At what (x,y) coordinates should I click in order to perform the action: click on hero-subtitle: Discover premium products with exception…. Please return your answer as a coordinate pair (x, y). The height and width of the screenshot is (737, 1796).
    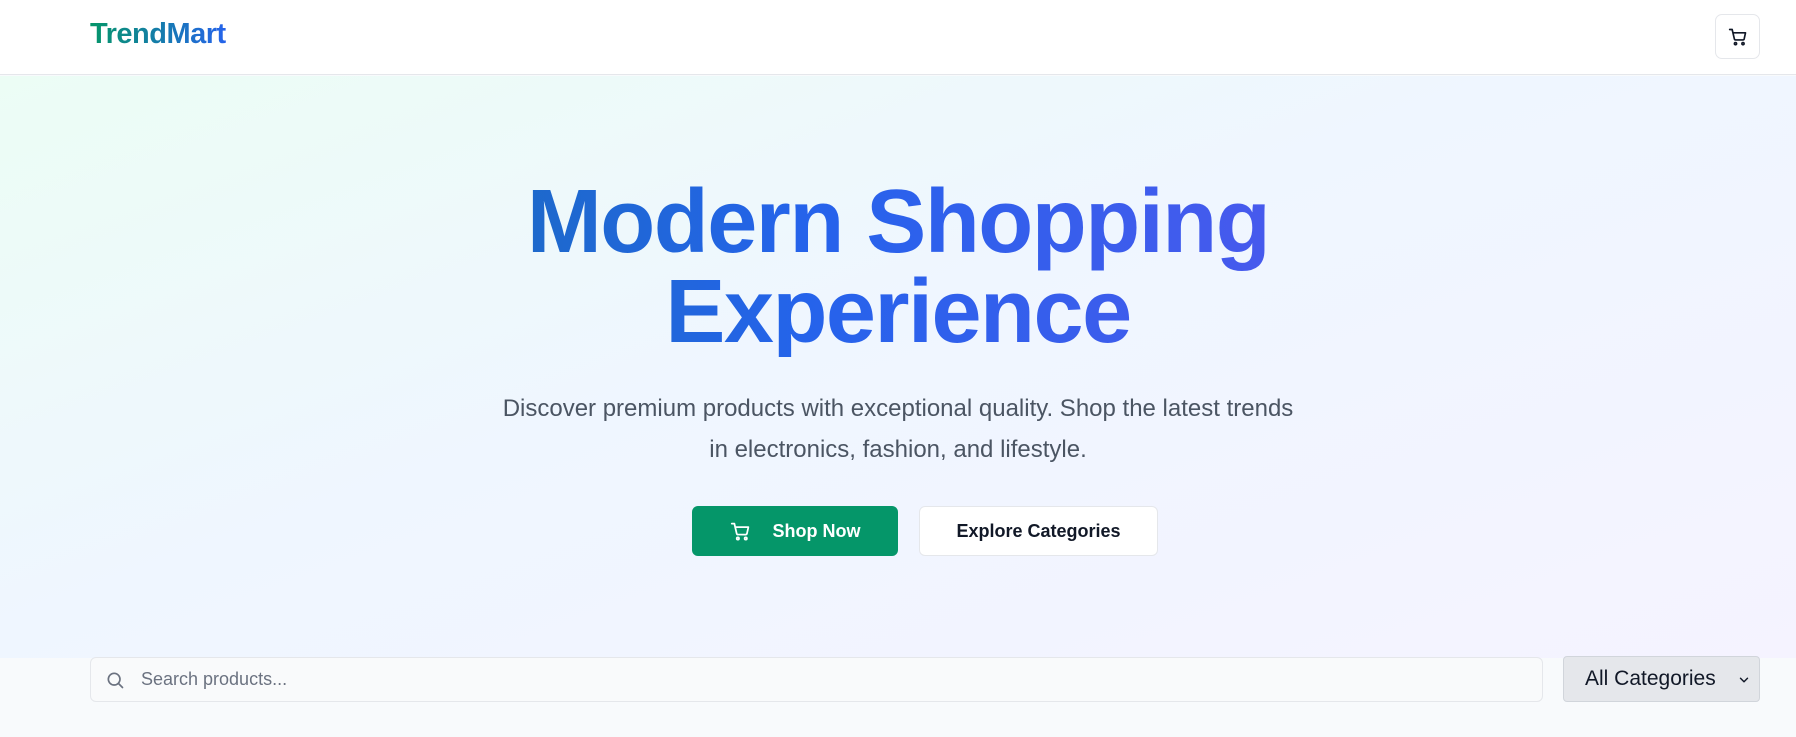
    Looking at the image, I should click on (898, 429).